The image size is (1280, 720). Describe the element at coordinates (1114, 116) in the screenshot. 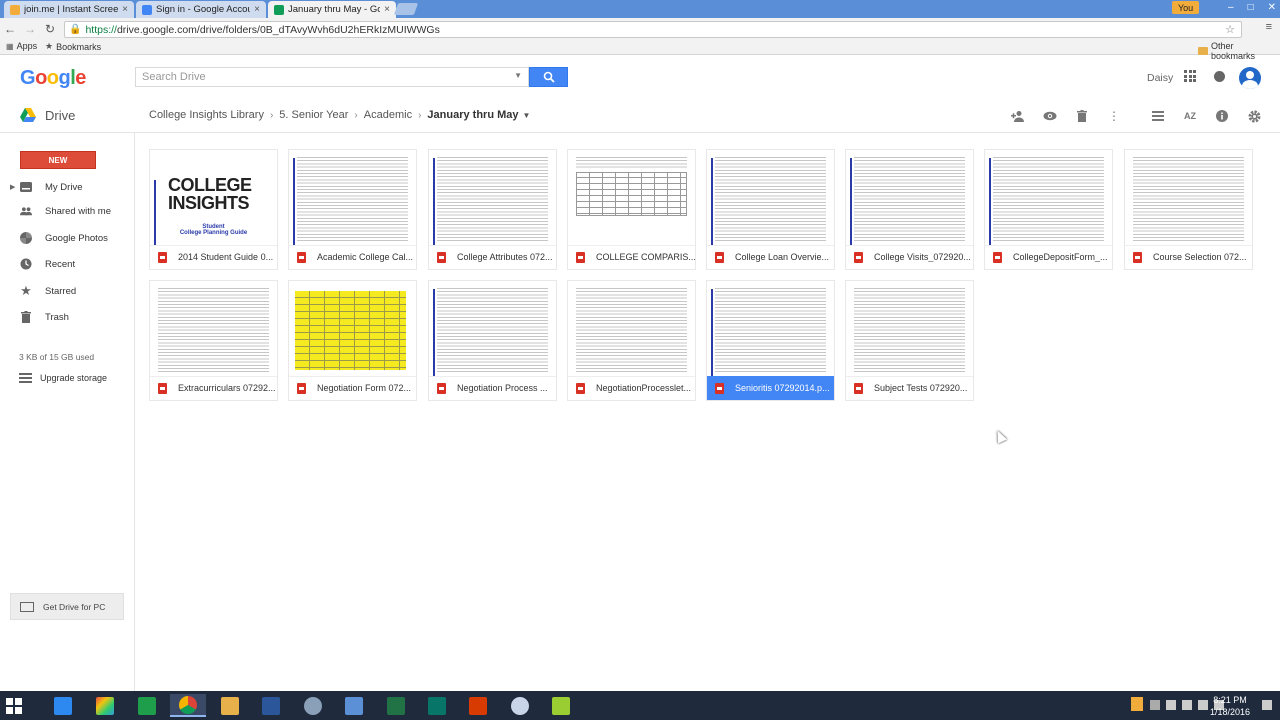

I see `more-vertical-icon: ⋮` at that location.